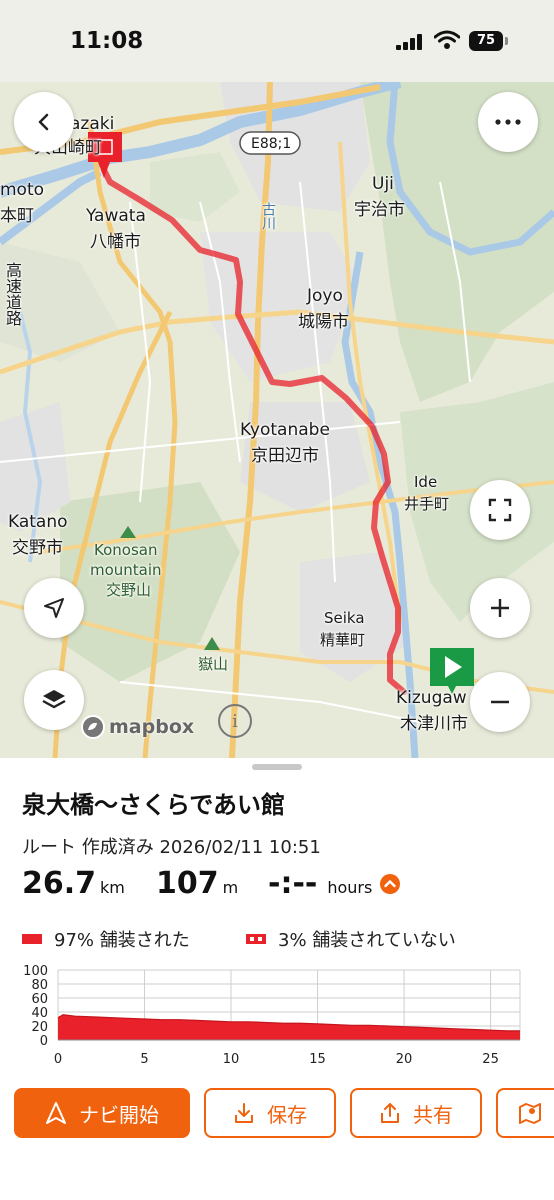  I want to click on chart-y-tick-label: 20, so click(39, 1027).